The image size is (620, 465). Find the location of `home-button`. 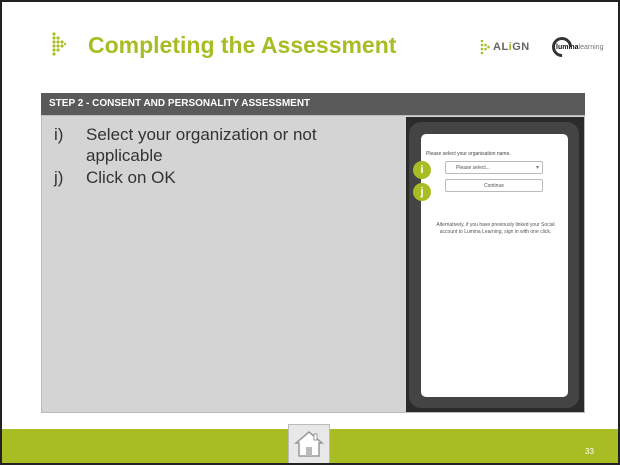

home-button is located at coordinates (309, 443).